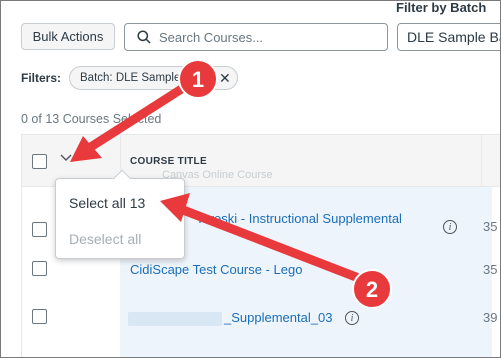 This screenshot has width=501, height=358. I want to click on annotation-step-2: 2, so click(372, 289).